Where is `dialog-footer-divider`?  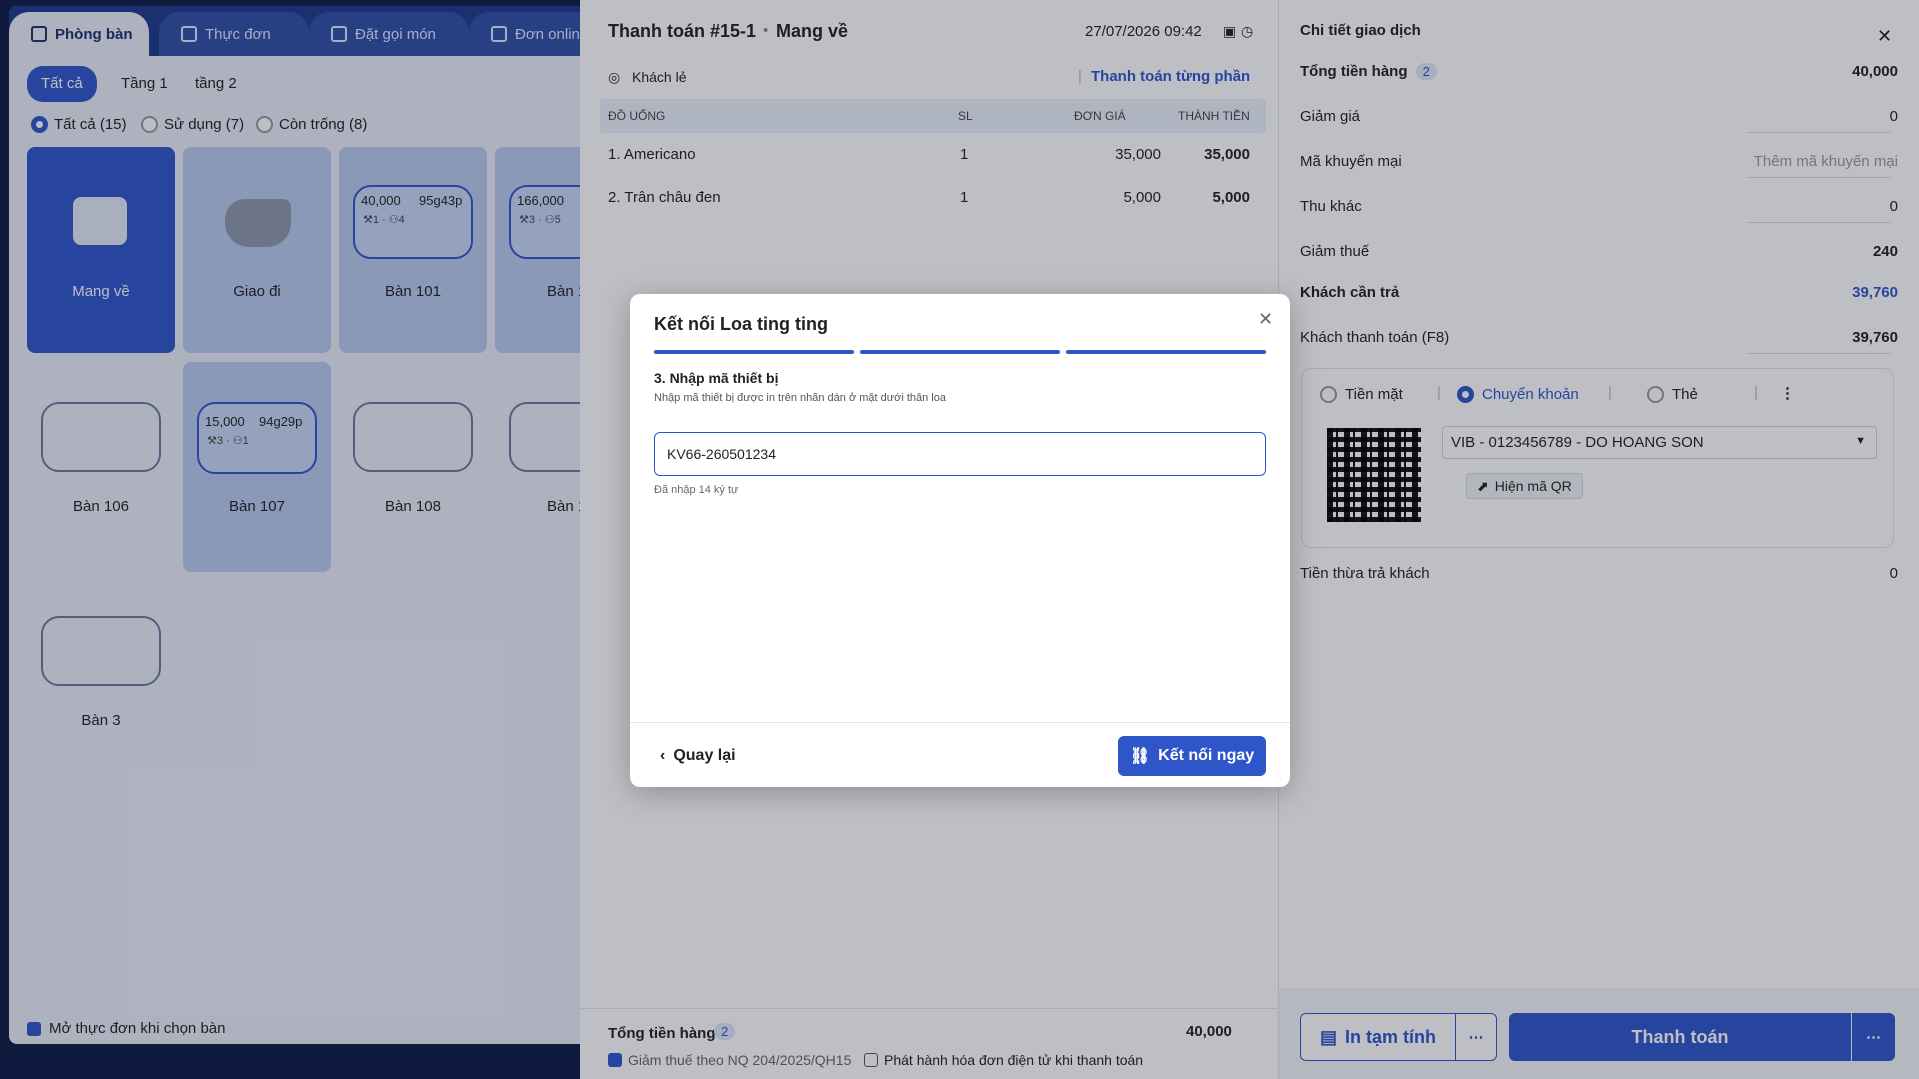 dialog-footer-divider is located at coordinates (960, 722).